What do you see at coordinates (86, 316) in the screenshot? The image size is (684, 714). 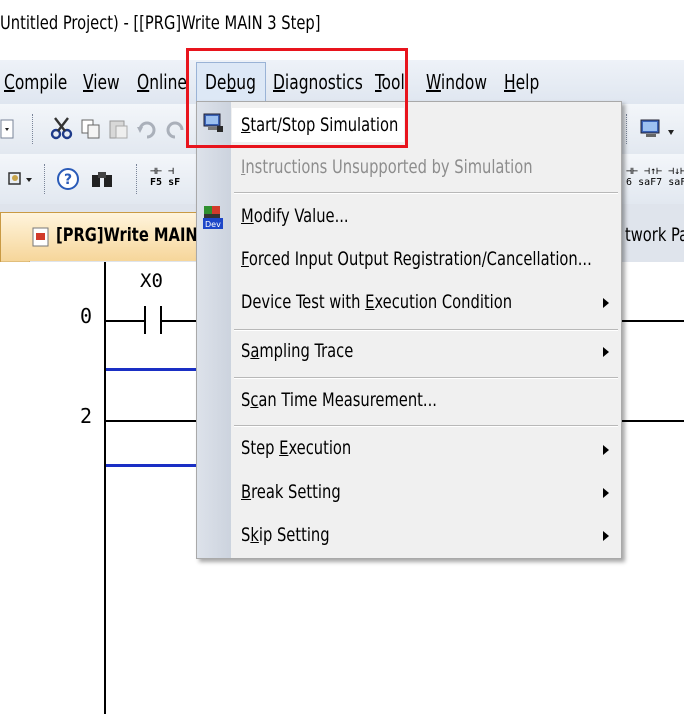 I see `row-step-number: 0` at bounding box center [86, 316].